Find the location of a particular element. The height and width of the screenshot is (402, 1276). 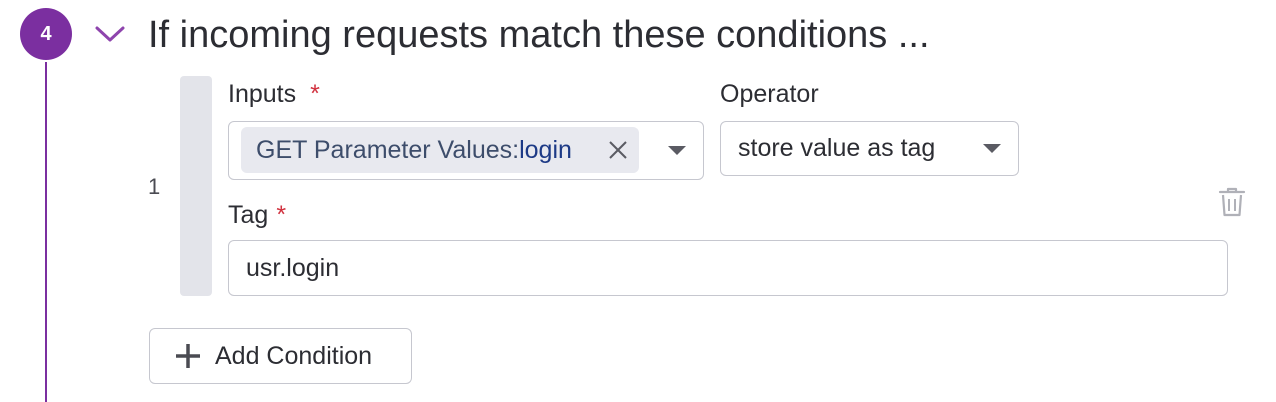

condition-drag-handle is located at coordinates (196, 186).